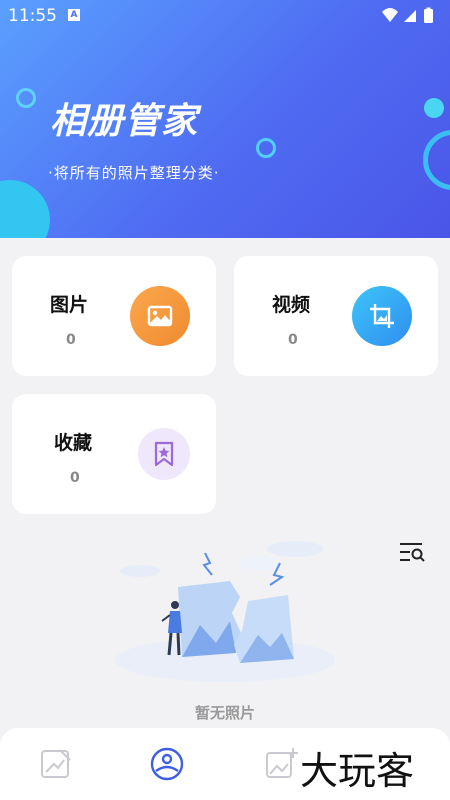 This screenshot has height=800, width=450. I want to click on pictures-card: 图片 0, so click(114, 316).